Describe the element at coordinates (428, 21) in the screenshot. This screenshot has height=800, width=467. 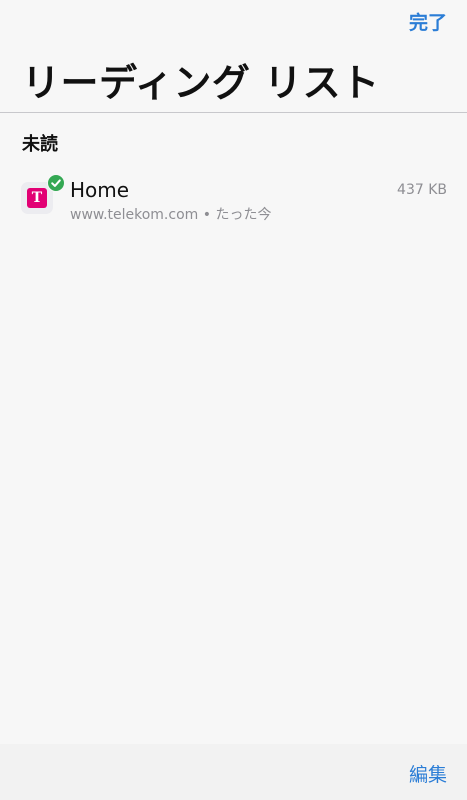
I see `done-button: 完了` at that location.